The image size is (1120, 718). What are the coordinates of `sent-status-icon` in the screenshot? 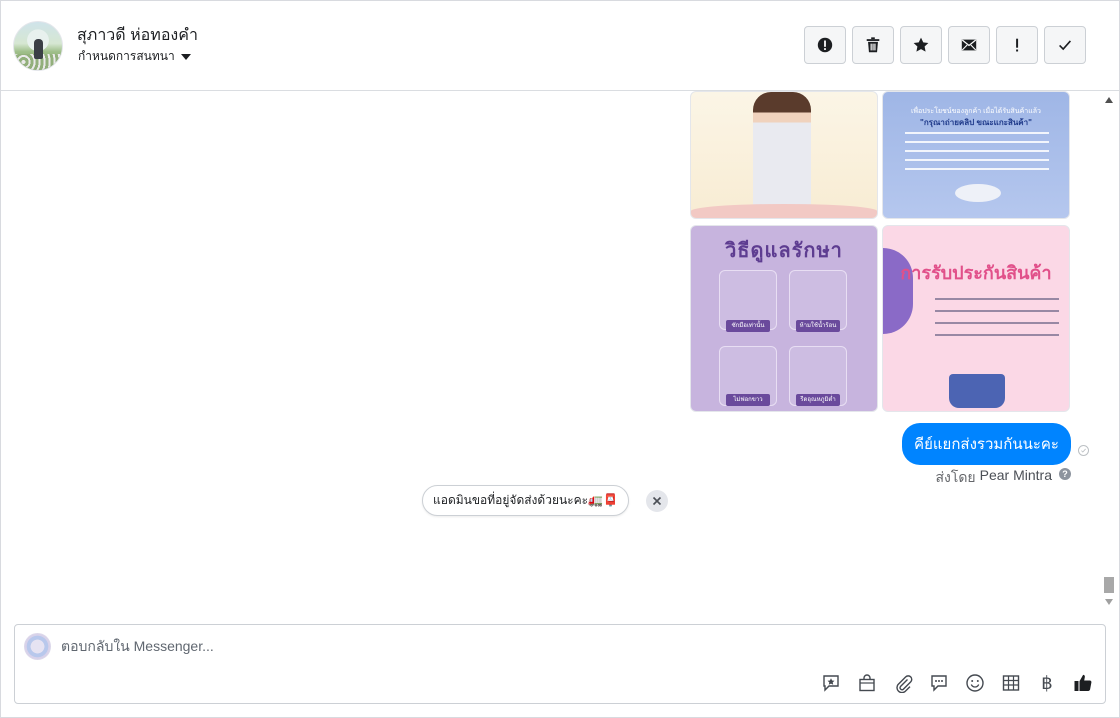 It's located at (1083, 450).